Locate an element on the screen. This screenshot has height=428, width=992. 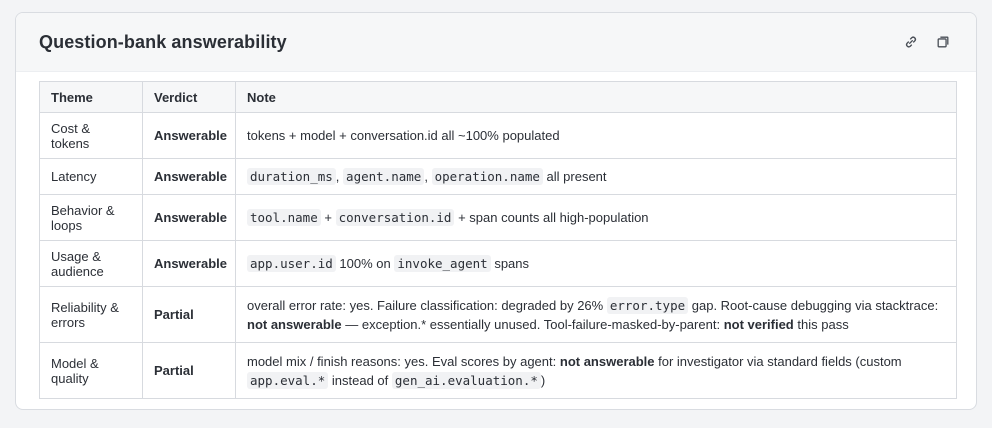
code-token: app.eval.* is located at coordinates (288, 380).